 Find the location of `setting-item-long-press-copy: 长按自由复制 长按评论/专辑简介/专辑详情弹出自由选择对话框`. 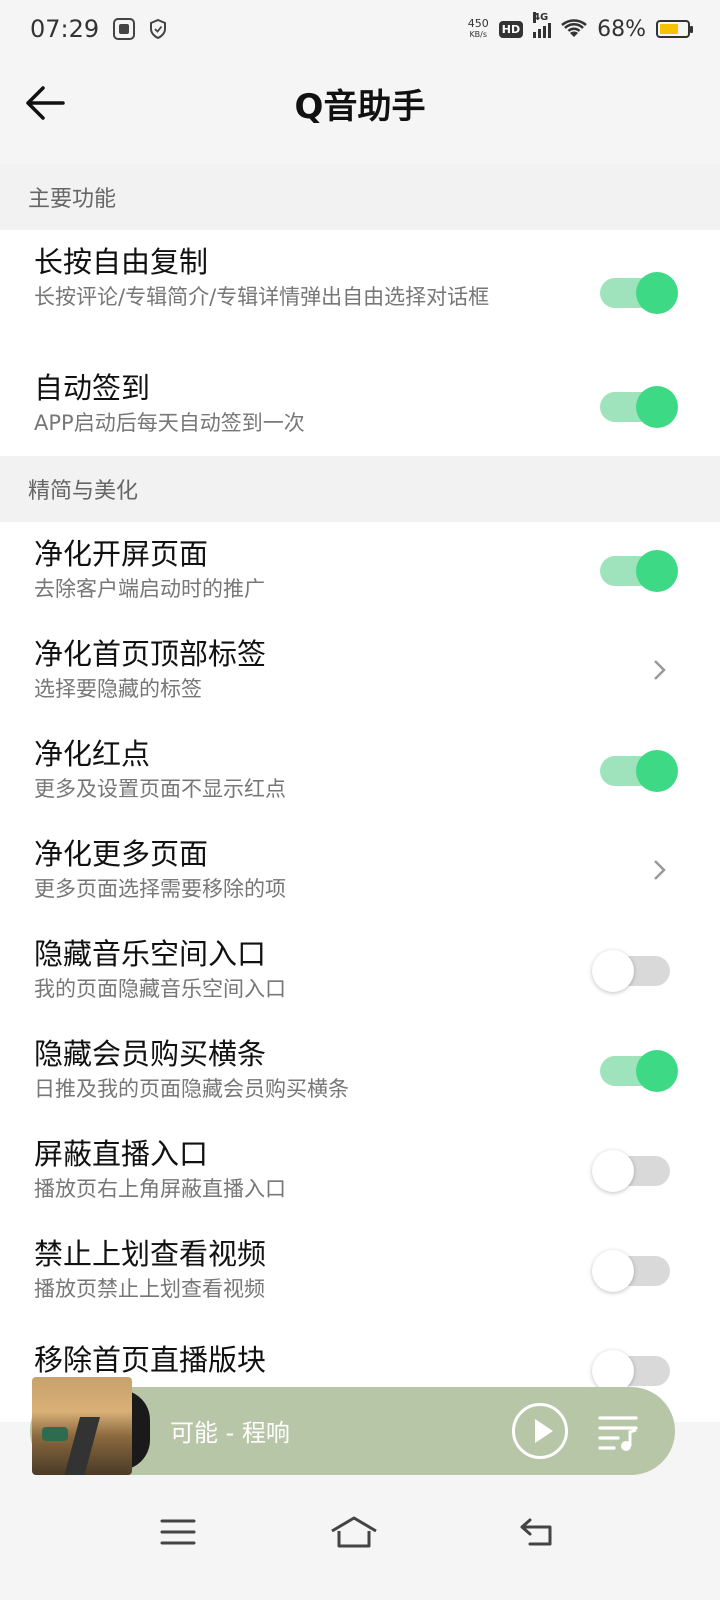

setting-item-long-press-copy: 长按自由复制 长按评论/专辑简介/专辑详情弹出自由选择对话框 is located at coordinates (360, 295).